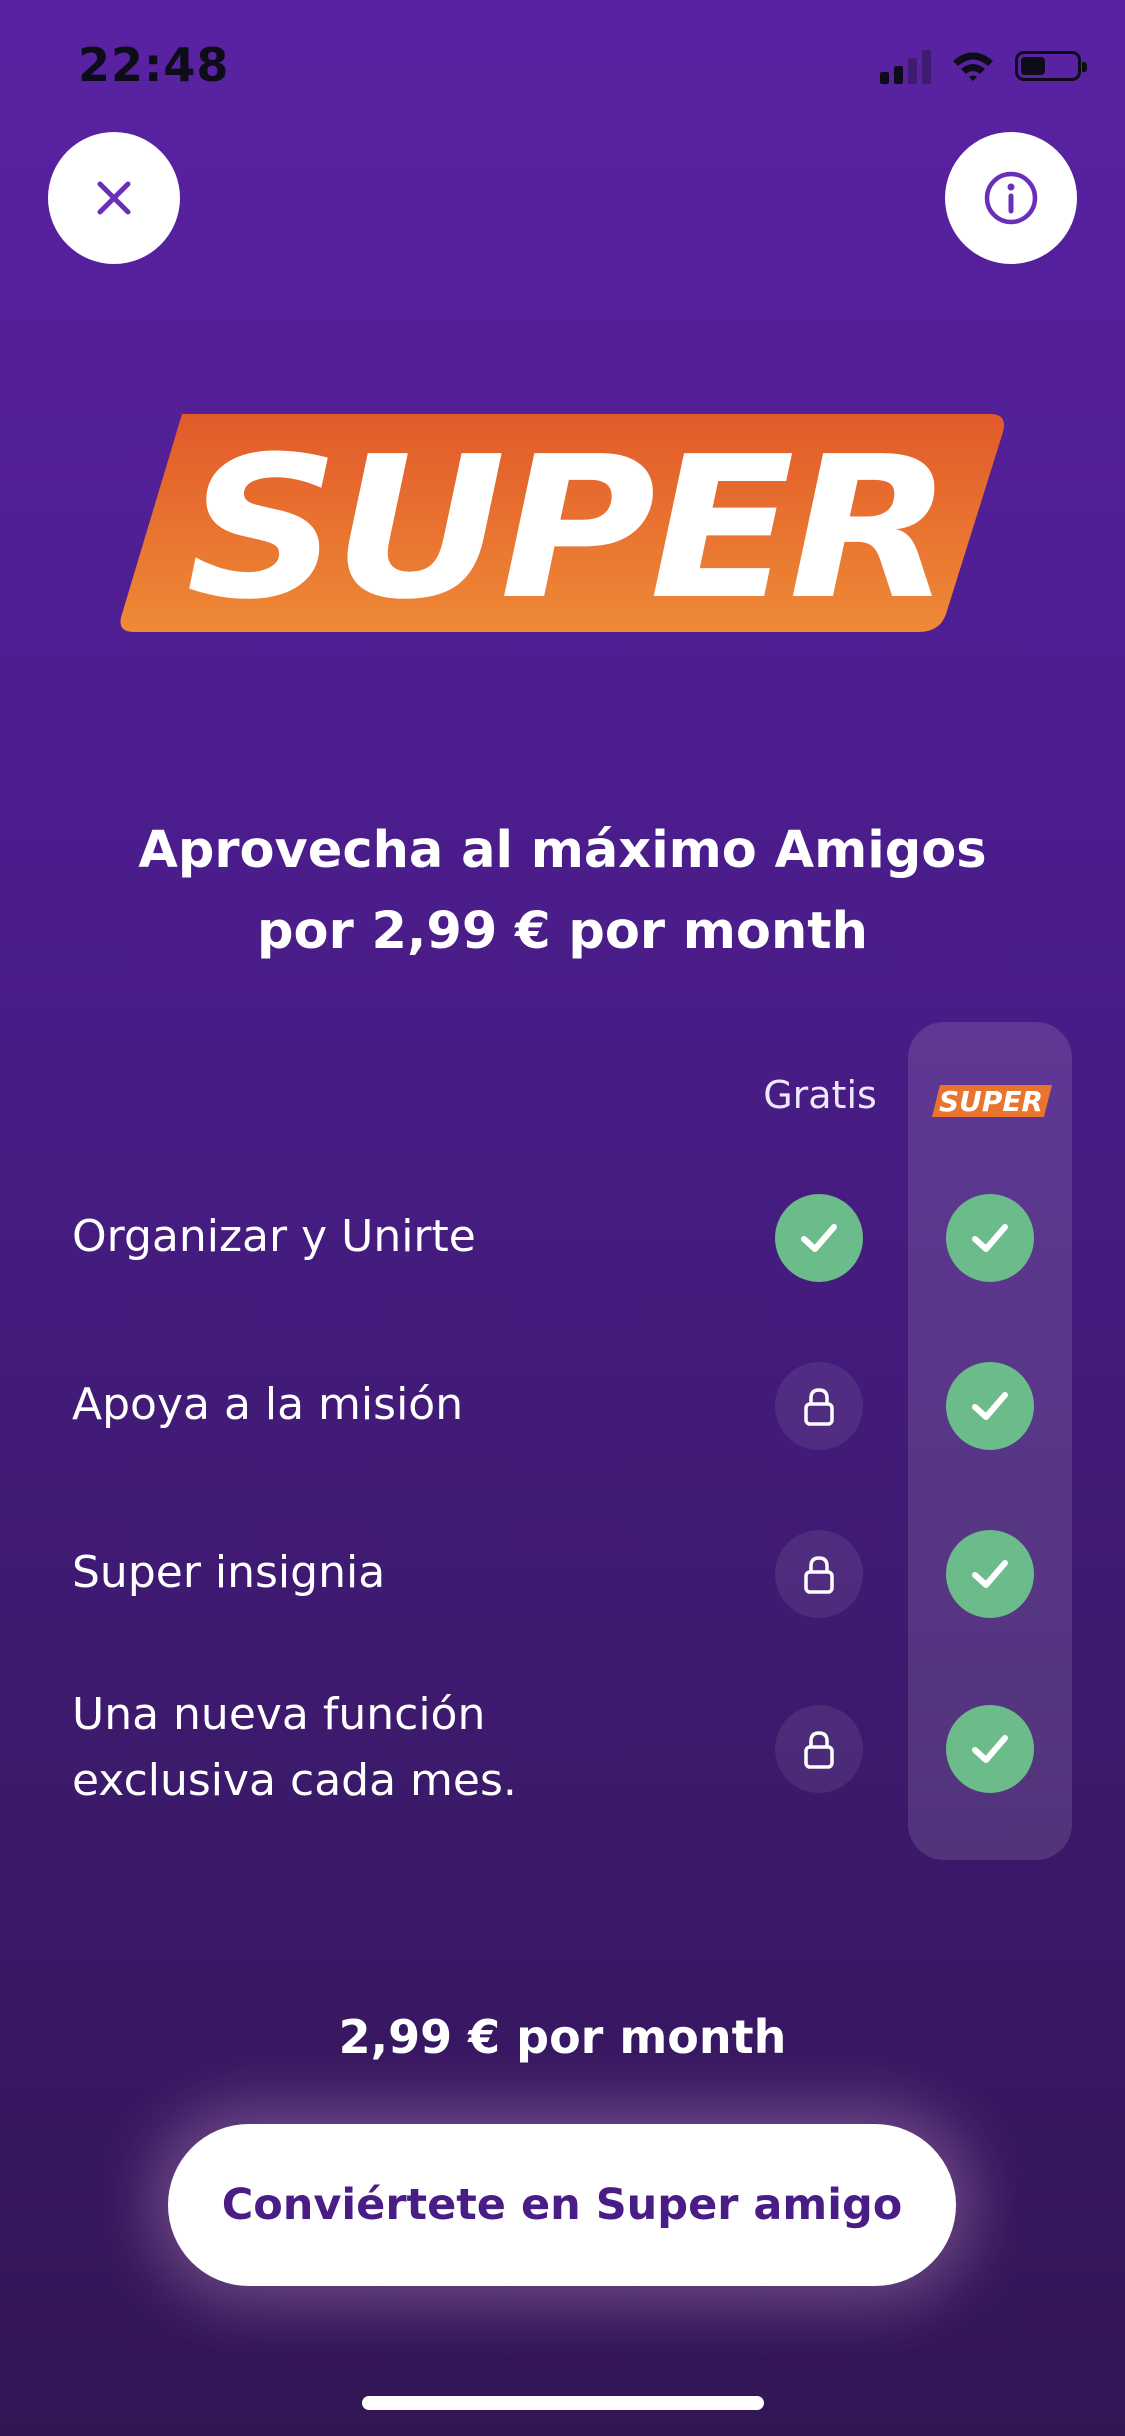 The height and width of the screenshot is (2436, 1125). I want to click on column-header-super-badge: SUPER, so click(992, 1101).